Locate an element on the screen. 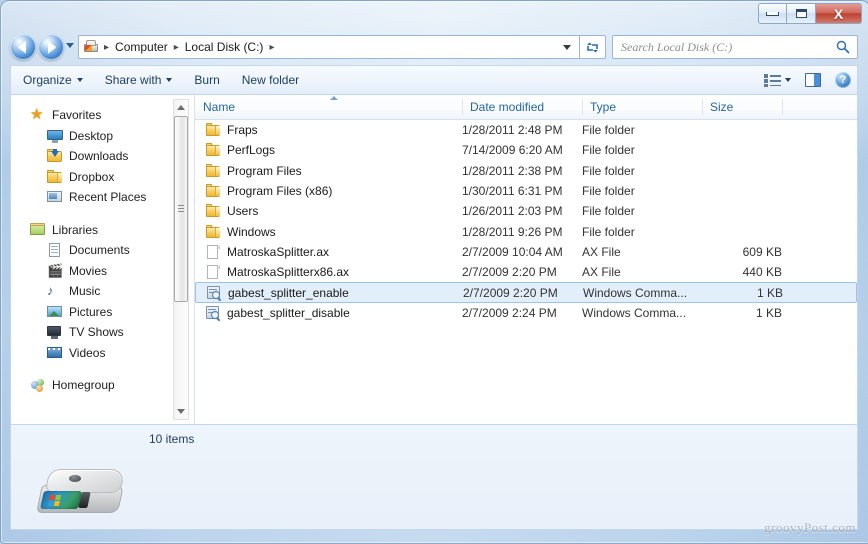 The width and height of the screenshot is (868, 544). forward-button is located at coordinates (51, 47).